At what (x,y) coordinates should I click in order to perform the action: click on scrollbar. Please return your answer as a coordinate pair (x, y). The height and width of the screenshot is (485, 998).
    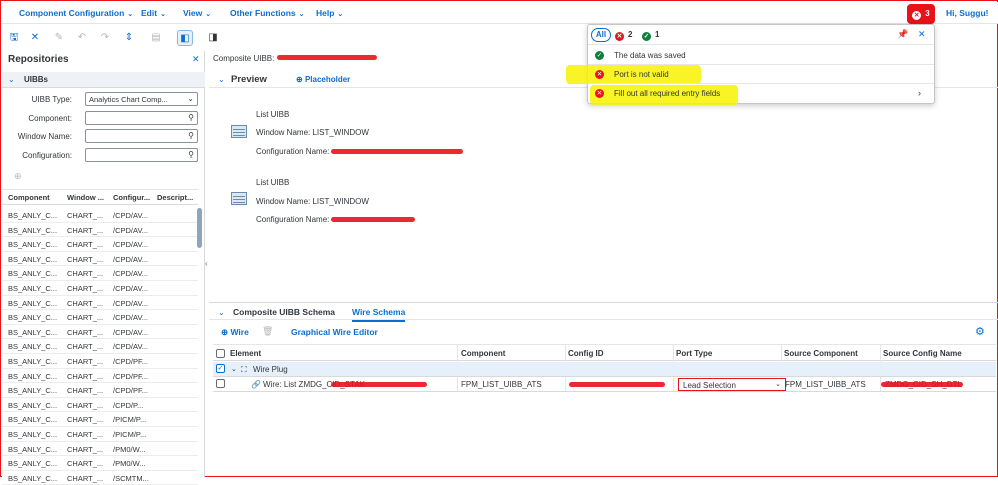
    Looking at the image, I should click on (199, 228).